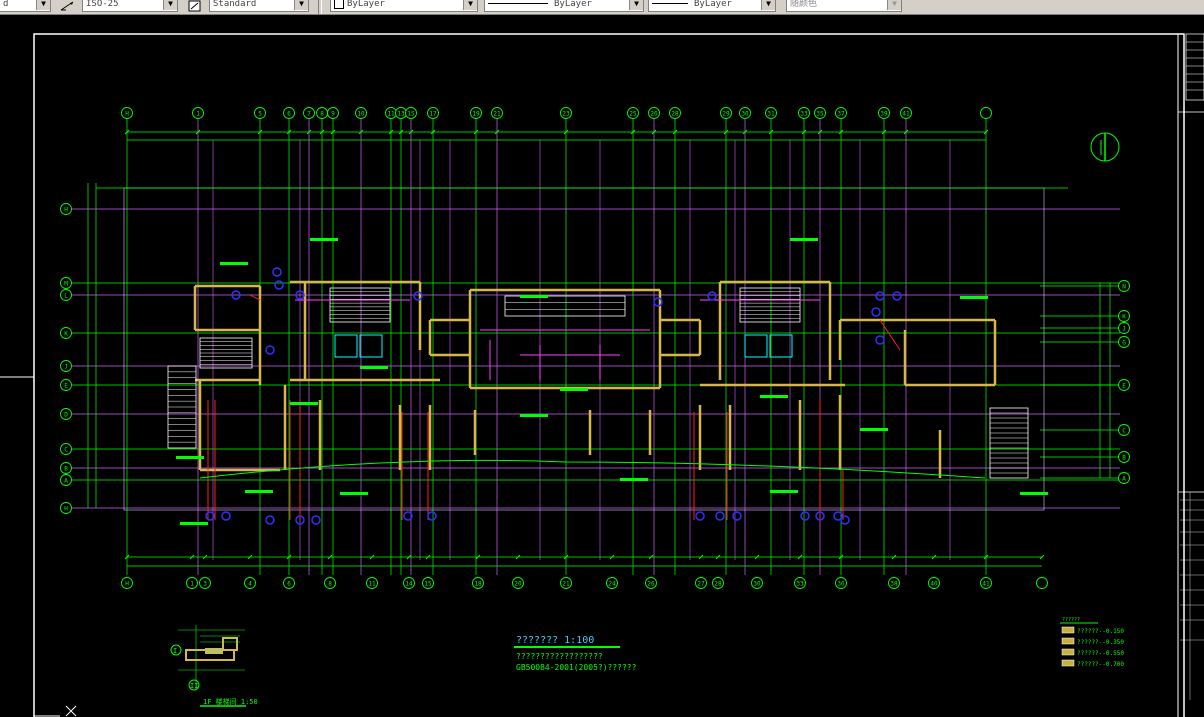 Image resolution: width=1204 pixels, height=717 pixels. I want to click on axis-bubble-label: 36, so click(841, 584).